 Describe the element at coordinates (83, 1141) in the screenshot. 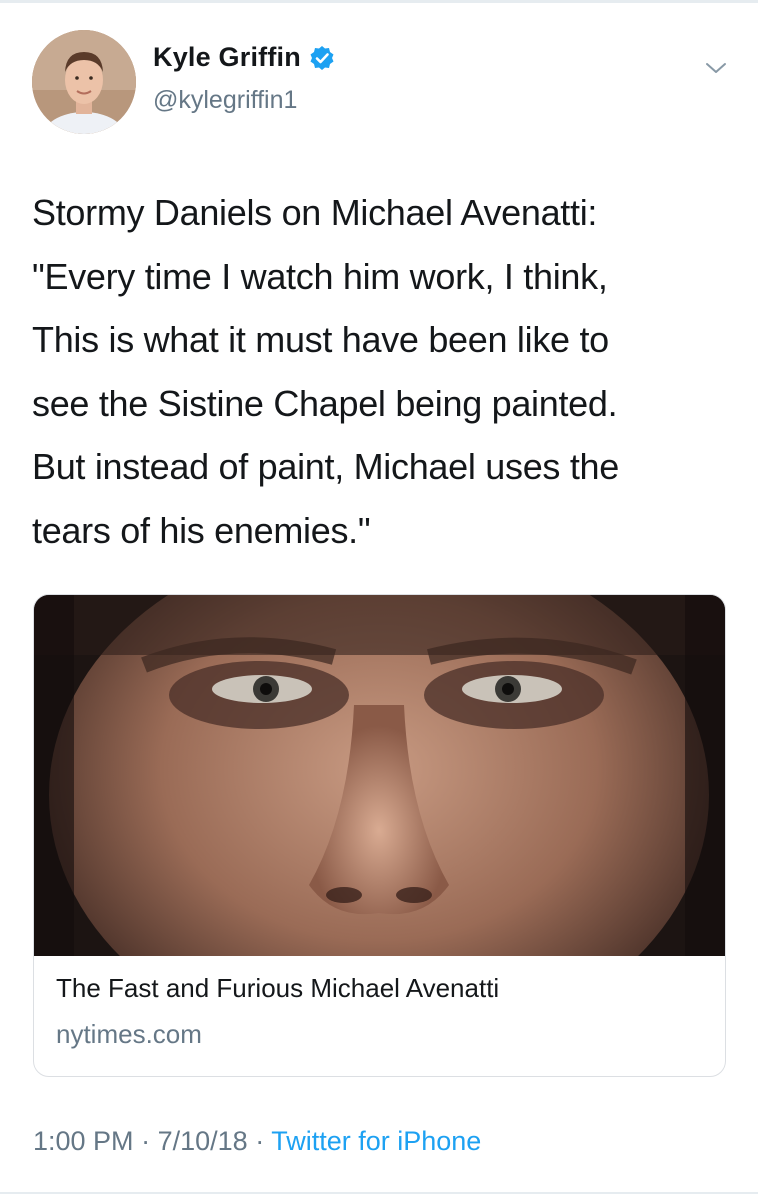

I see `tweet-time: 1:00 PM` at that location.